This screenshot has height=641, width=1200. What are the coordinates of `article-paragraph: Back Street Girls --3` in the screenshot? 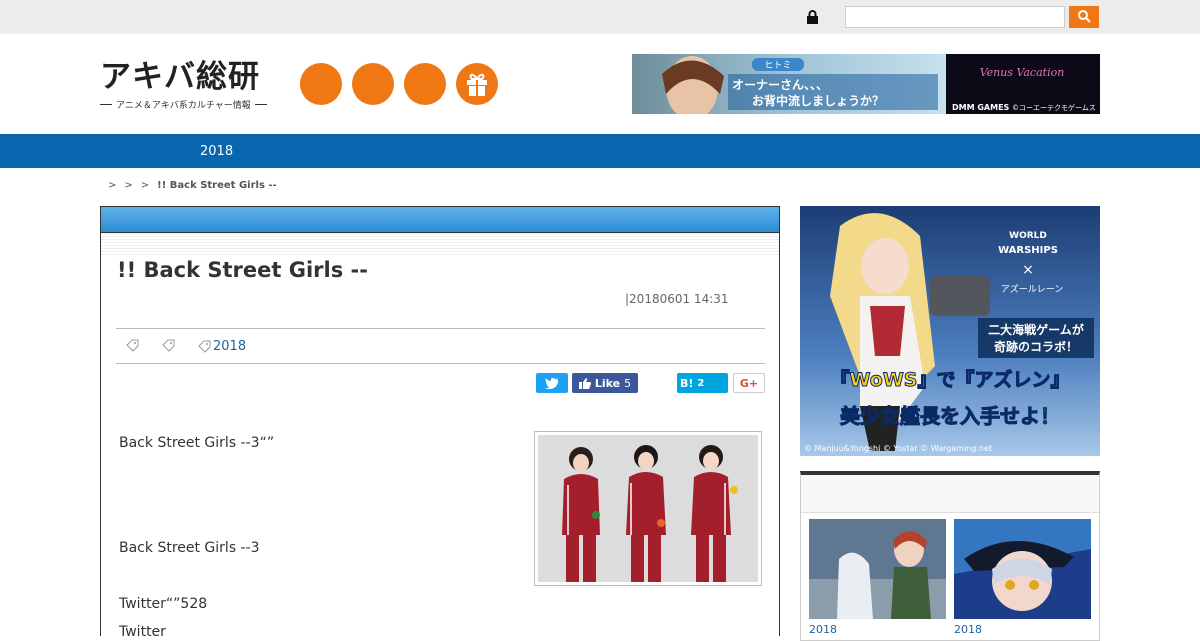 It's located at (189, 548).